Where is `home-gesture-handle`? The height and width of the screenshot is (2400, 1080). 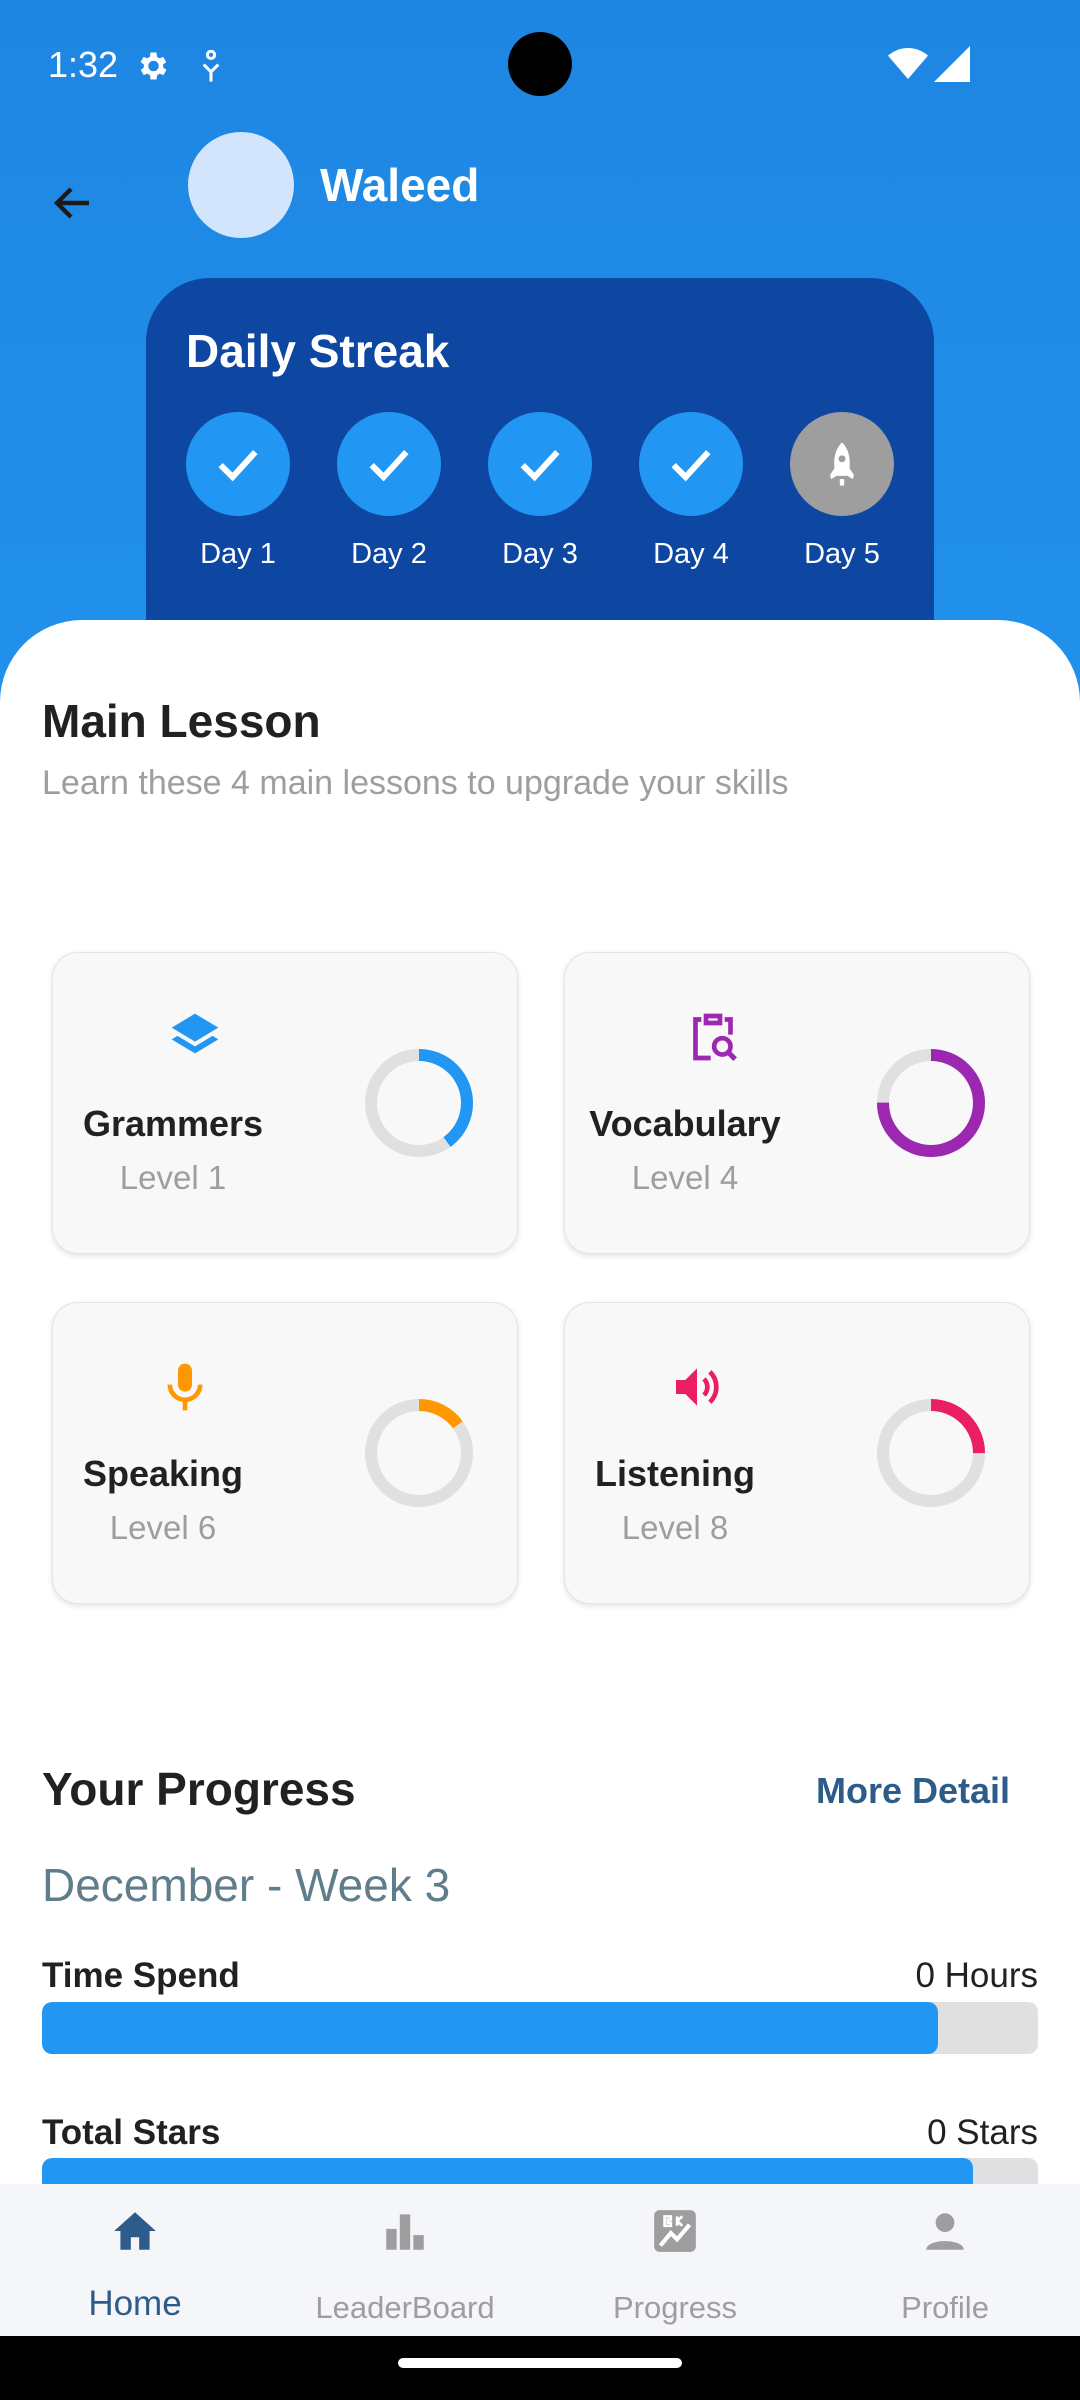
home-gesture-handle is located at coordinates (540, 2363).